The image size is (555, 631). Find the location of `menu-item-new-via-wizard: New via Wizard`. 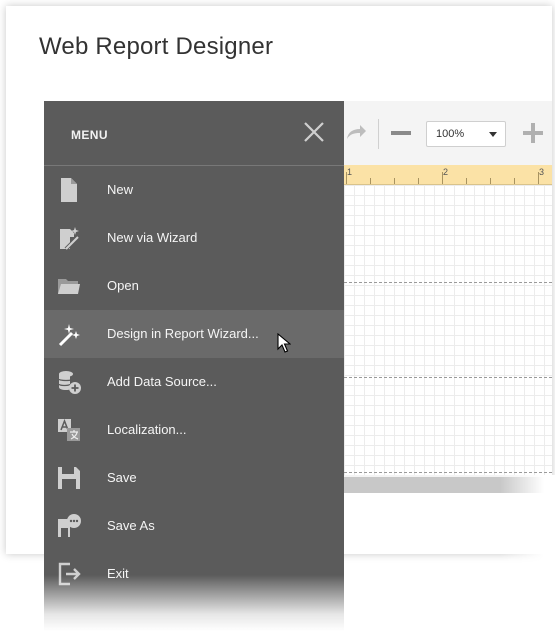

menu-item-new-via-wizard: New via Wizard is located at coordinates (194, 238).